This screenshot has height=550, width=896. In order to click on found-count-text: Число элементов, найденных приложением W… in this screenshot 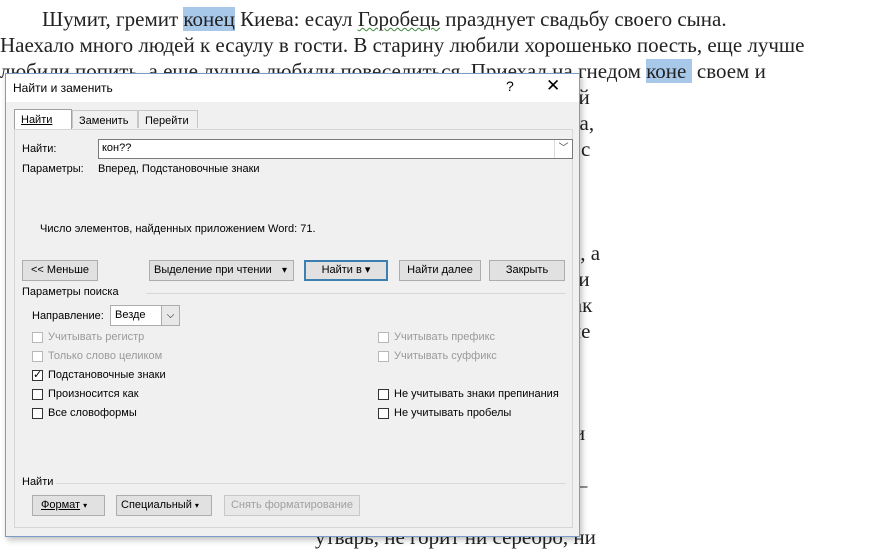, I will do `click(178, 229)`.